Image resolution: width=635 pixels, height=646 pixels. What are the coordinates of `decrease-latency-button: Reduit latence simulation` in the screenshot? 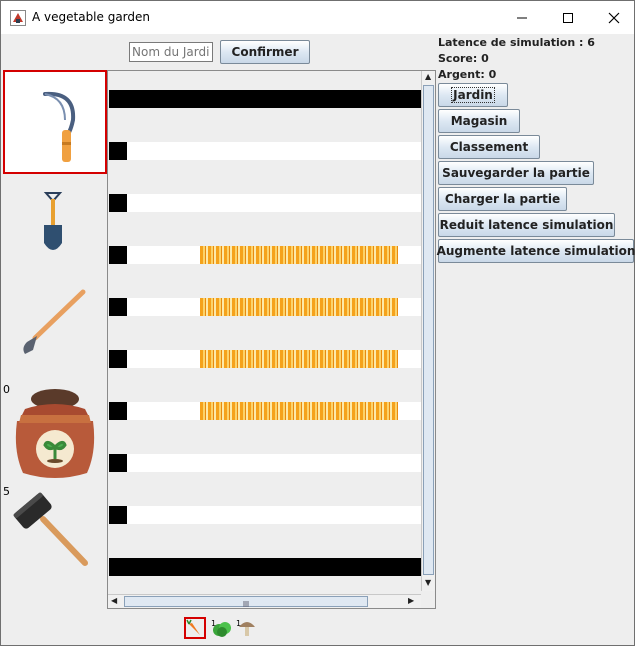 It's located at (526, 225).